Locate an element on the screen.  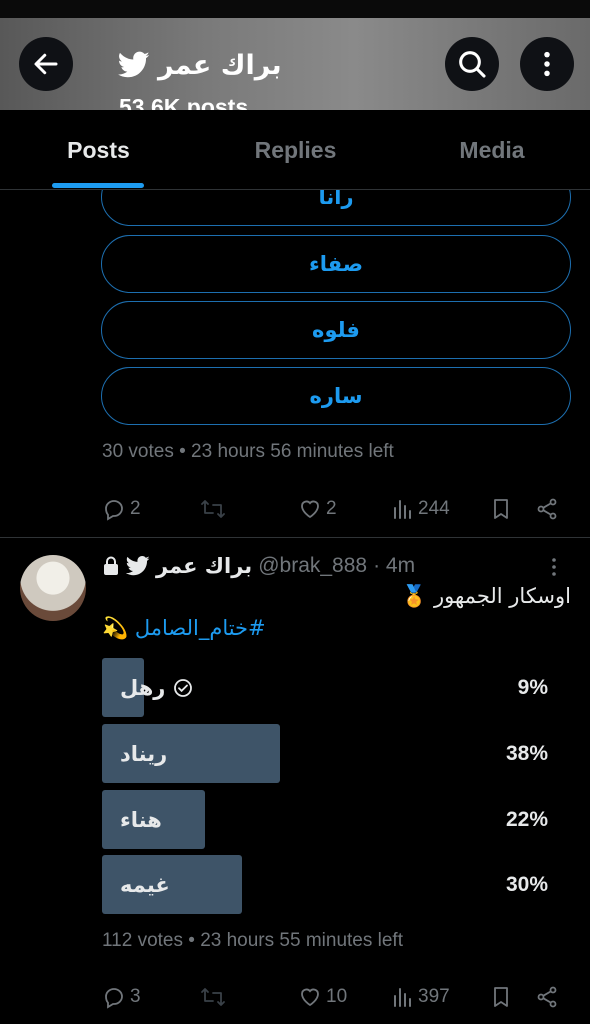
more-options-button is located at coordinates (547, 64).